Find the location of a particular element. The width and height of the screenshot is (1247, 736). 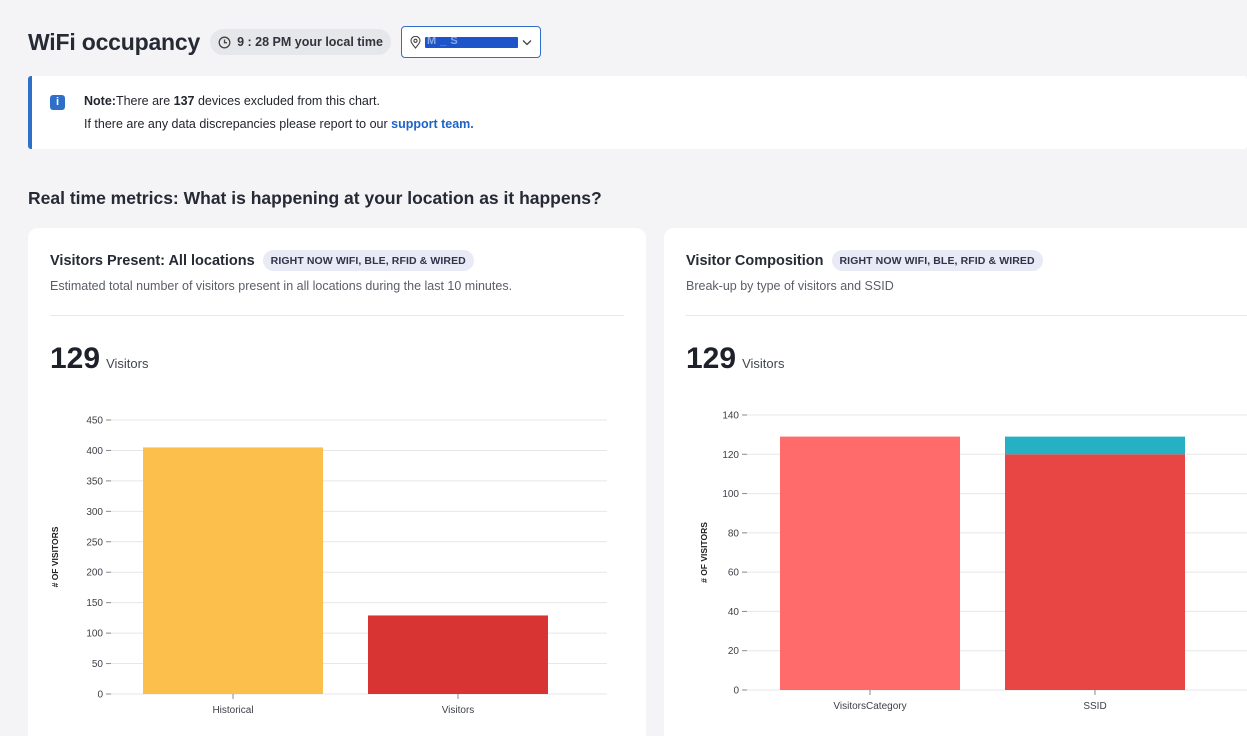

y-tick-label: 450 is located at coordinates (94, 421).